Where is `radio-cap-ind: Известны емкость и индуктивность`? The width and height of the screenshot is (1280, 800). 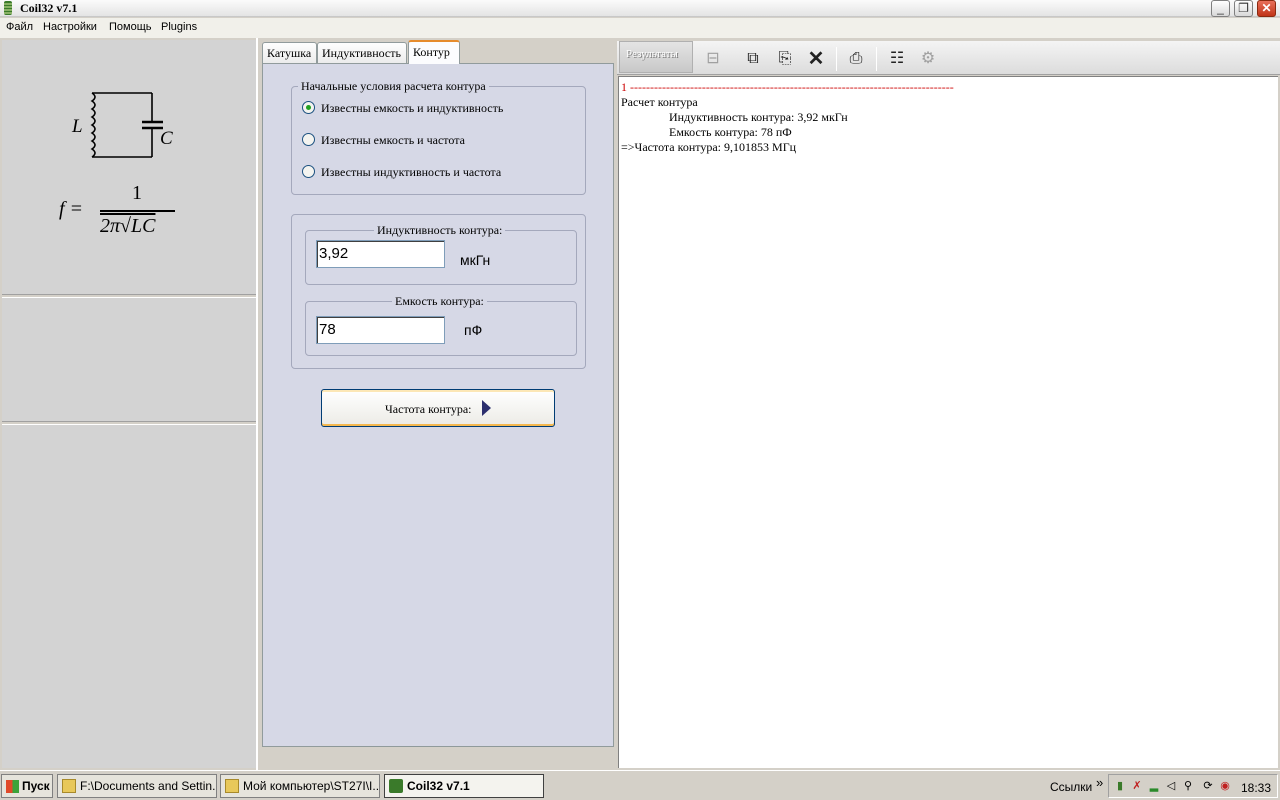 radio-cap-ind: Известны емкость и индуктивность is located at coordinates (402, 108).